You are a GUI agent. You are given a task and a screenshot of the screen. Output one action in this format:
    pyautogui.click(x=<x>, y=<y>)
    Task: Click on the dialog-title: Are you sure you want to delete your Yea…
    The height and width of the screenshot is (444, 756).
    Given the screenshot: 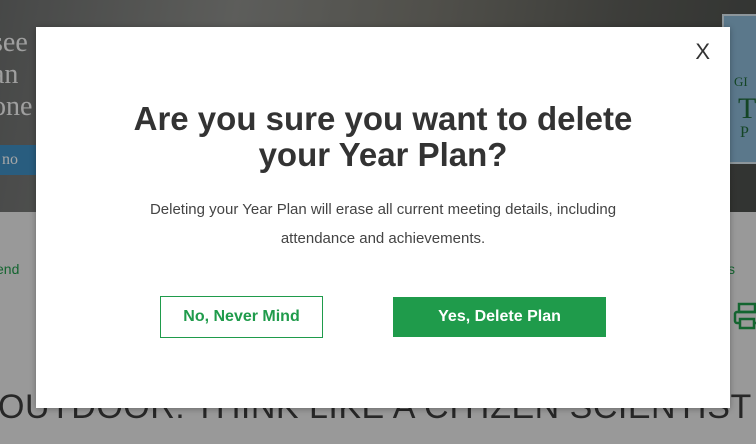 What is the action you would take?
    pyautogui.click(x=383, y=136)
    